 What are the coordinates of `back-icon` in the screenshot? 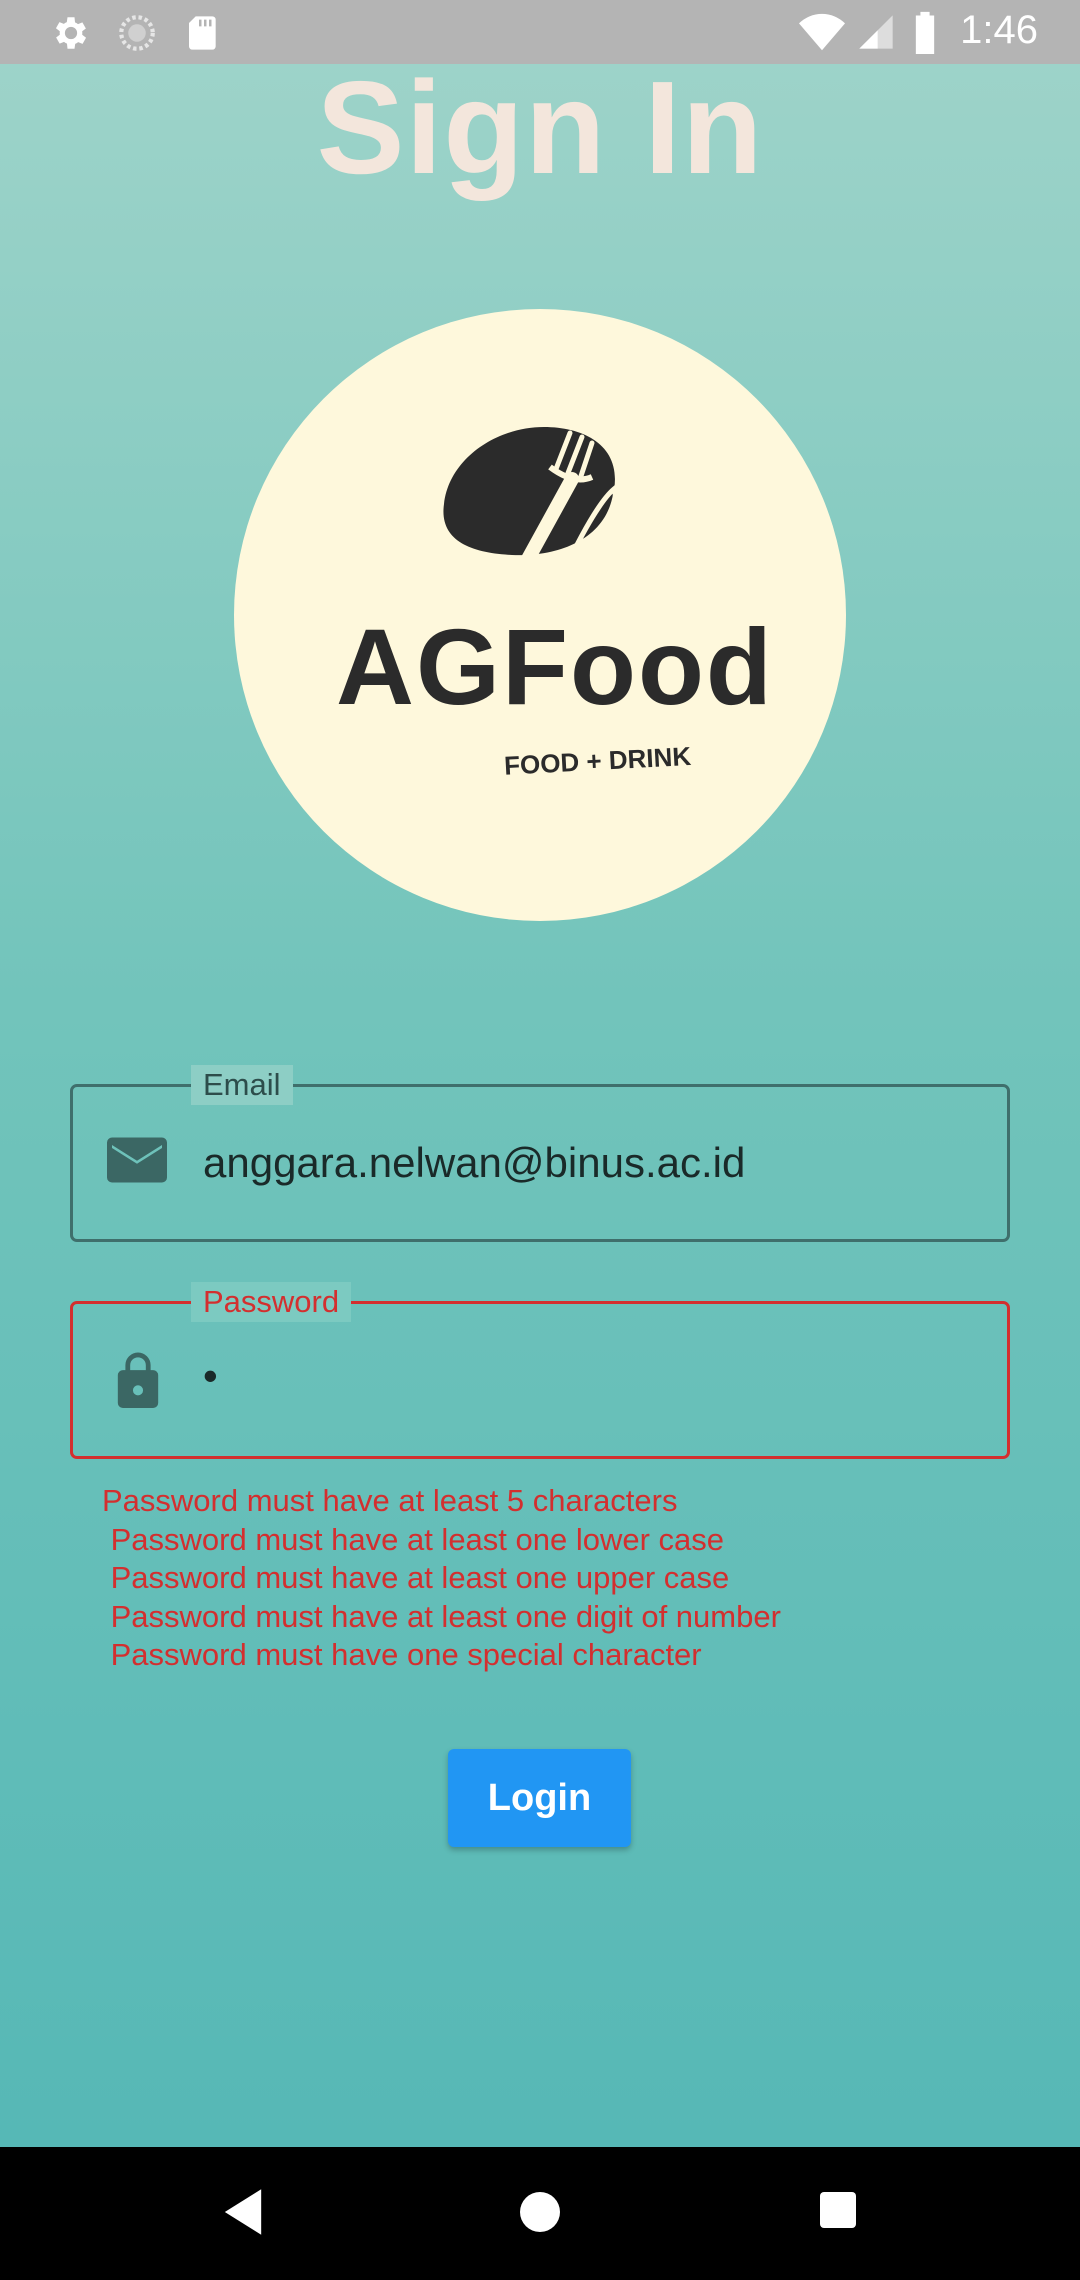 It's located at (243, 2214).